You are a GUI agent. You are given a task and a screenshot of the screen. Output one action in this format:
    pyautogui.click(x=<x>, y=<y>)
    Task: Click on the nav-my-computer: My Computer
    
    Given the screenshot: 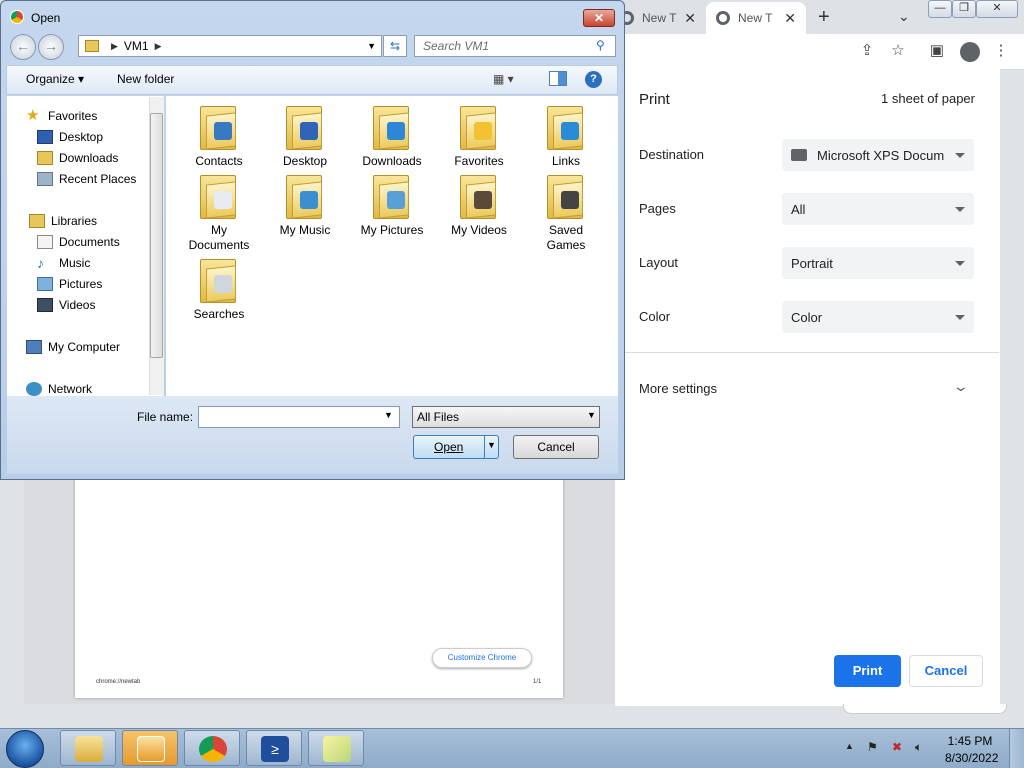 What is the action you would take?
    pyautogui.click(x=73, y=347)
    